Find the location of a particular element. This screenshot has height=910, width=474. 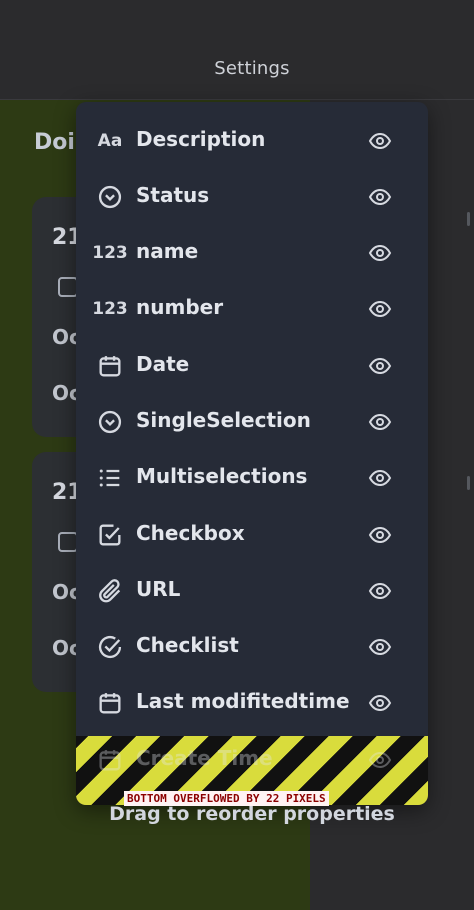

property-label: Status is located at coordinates (173, 195).